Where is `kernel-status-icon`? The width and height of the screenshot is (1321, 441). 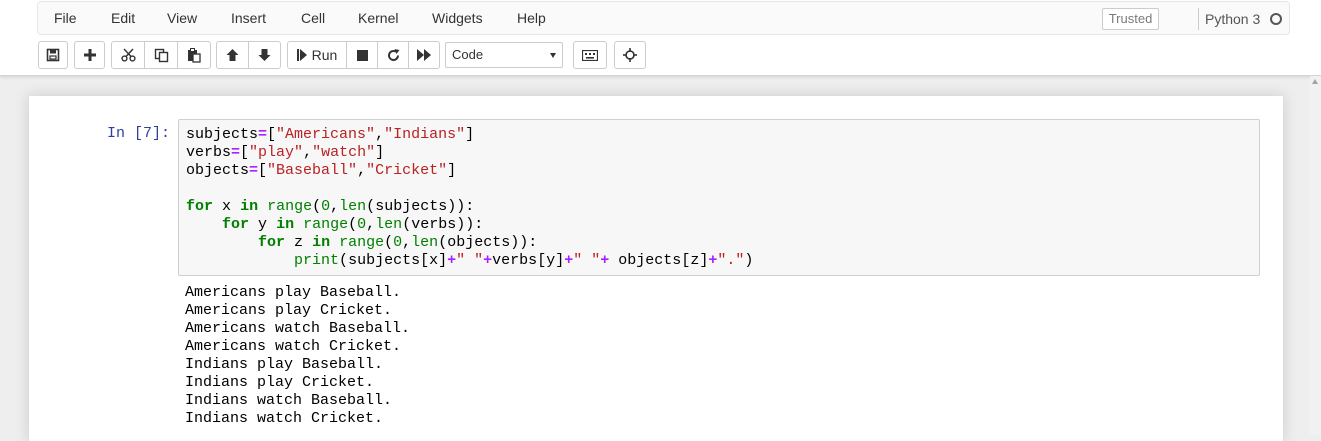 kernel-status-icon is located at coordinates (1276, 19).